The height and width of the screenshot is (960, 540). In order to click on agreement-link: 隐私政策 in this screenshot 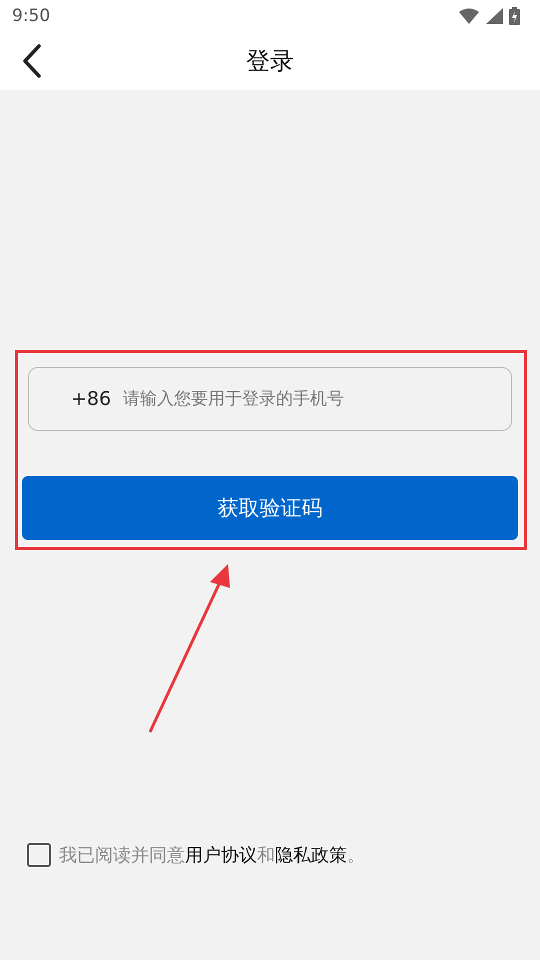, I will do `click(311, 855)`.